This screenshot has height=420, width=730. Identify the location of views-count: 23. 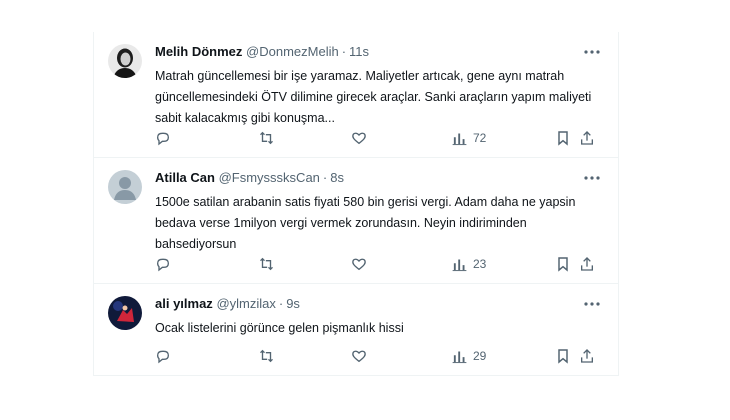
(480, 264).